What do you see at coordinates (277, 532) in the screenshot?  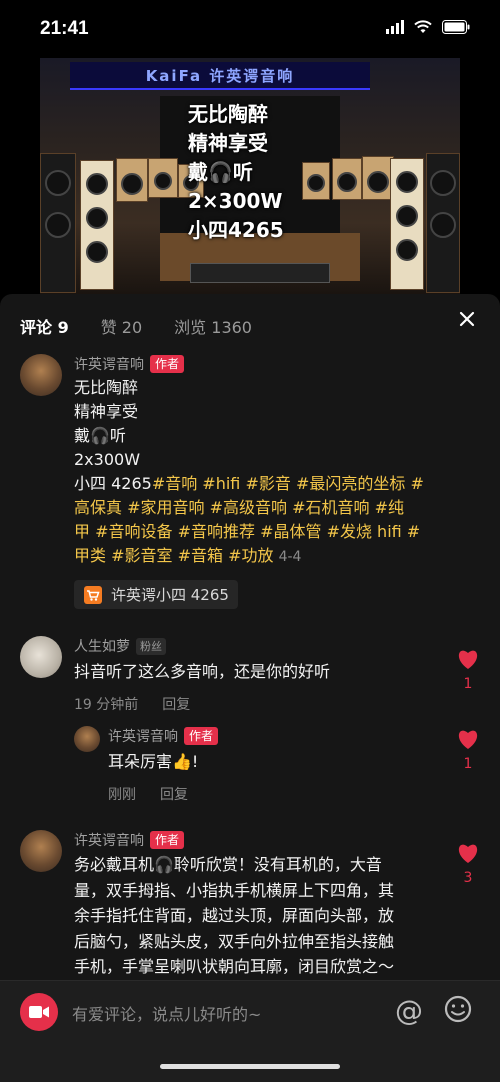 I see `hashtag-list: 甲 #音响设备 #音响推荐 #晶体管 #发烧 hifi #` at bounding box center [277, 532].